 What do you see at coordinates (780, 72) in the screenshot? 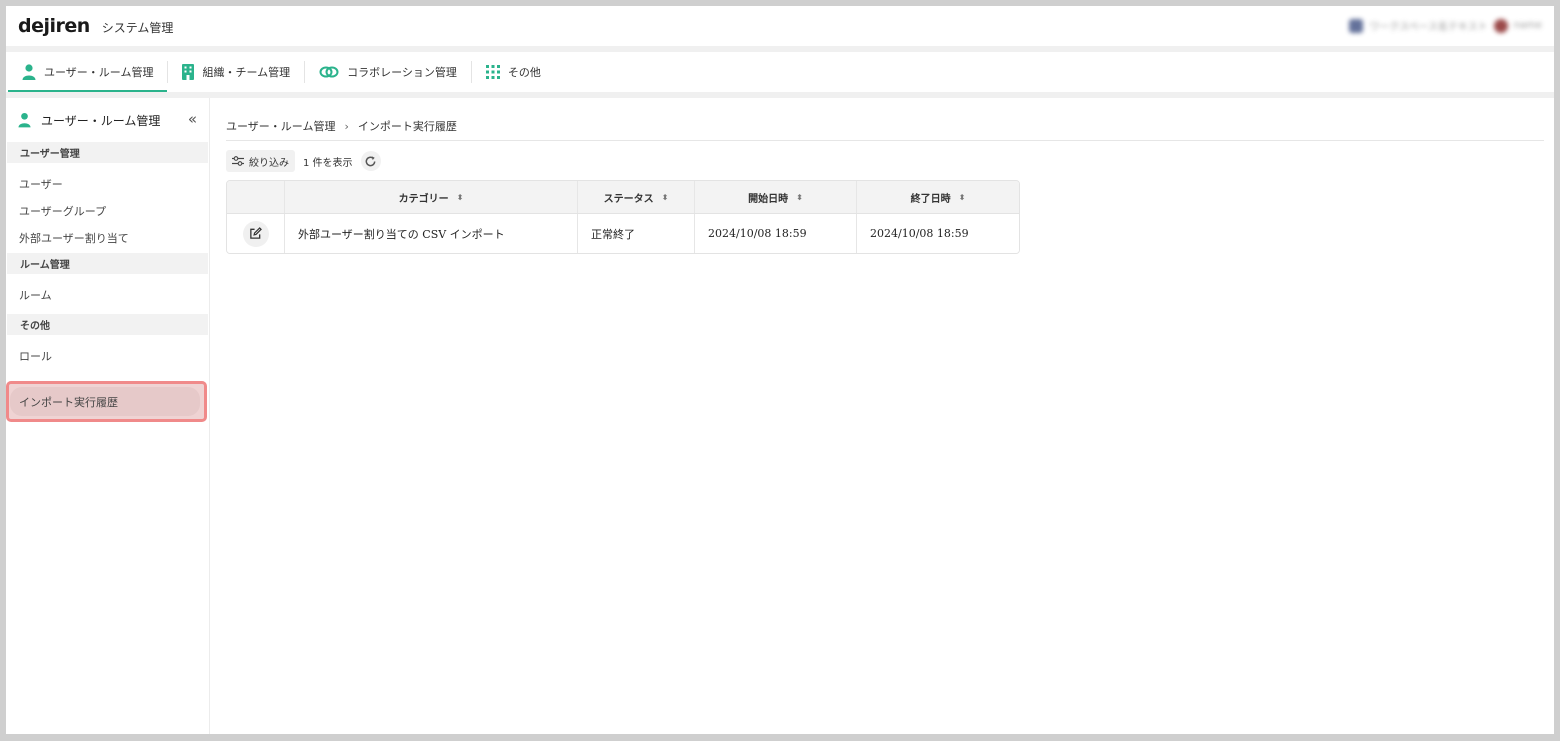
I see `main-tab-nav: ユーザー・ルーム管理 組織・チーム管理 コラボレーション管理 その他` at bounding box center [780, 72].